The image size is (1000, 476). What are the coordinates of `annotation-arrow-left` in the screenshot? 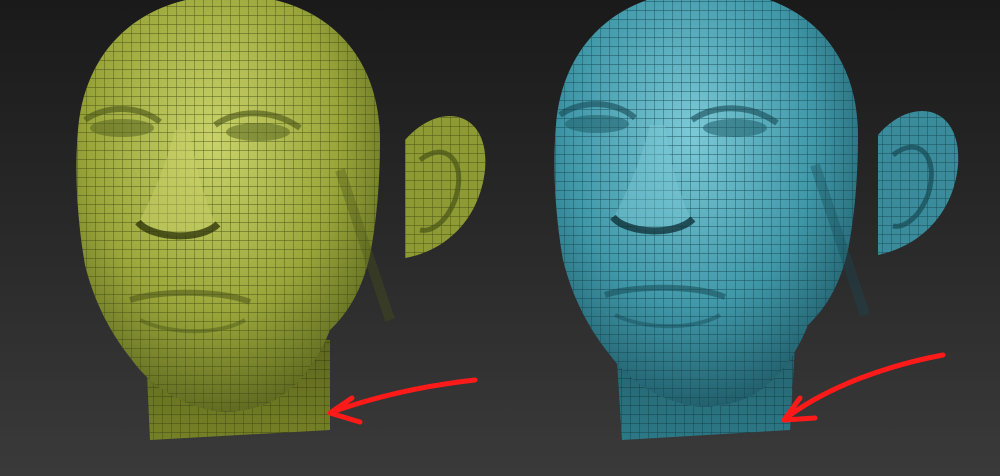 It's located at (402, 401).